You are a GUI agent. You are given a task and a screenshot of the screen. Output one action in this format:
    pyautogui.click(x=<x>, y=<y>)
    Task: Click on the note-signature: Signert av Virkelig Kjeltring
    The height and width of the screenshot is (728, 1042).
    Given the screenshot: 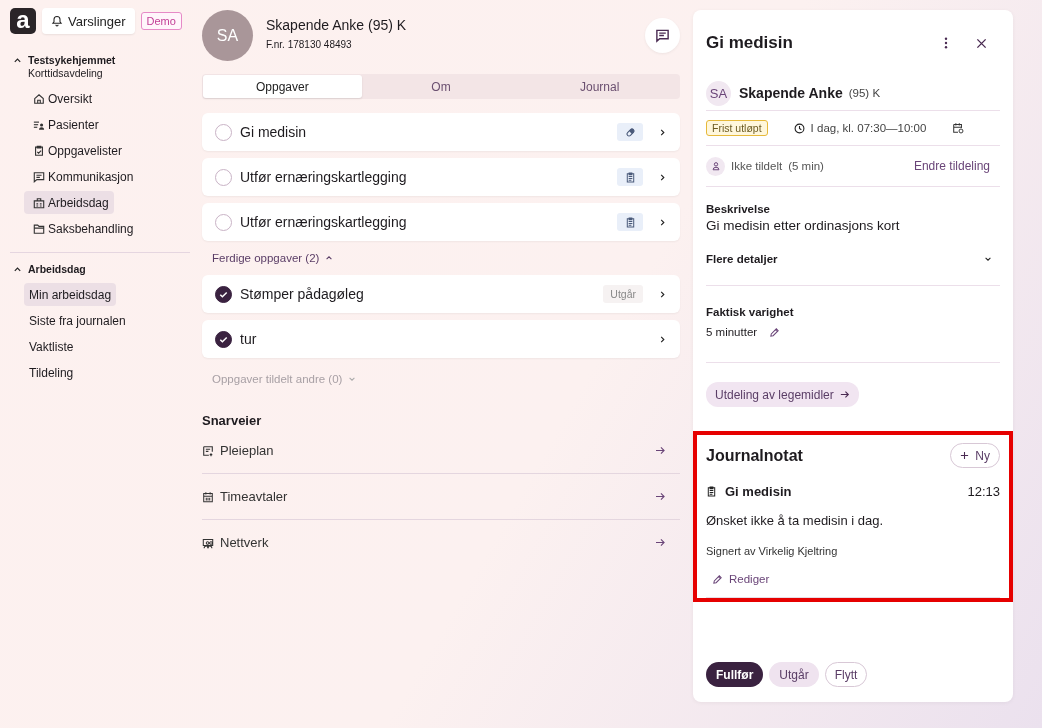 What is the action you would take?
    pyautogui.click(x=772, y=551)
    